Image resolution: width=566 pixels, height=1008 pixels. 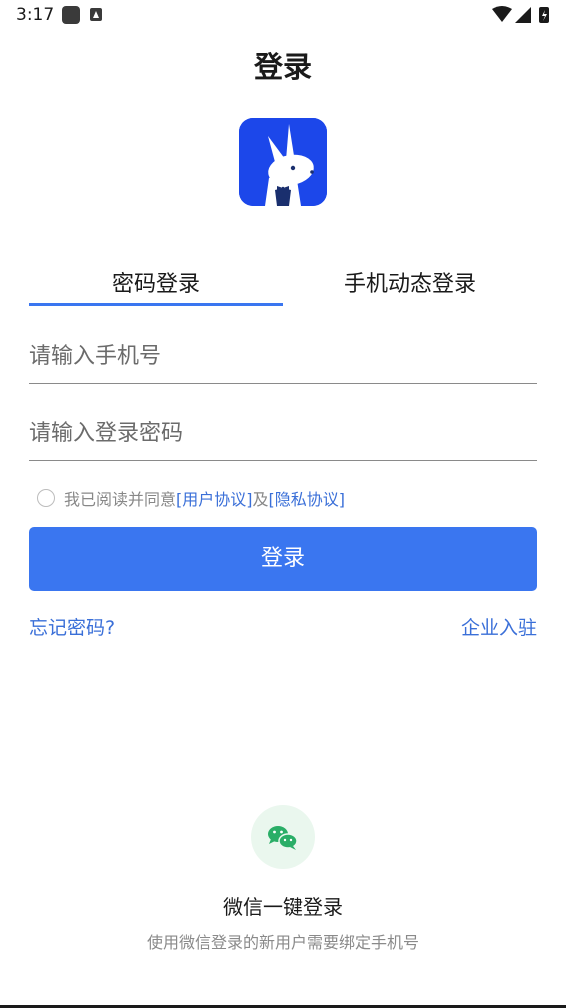 I want to click on privacy-policy-link: [隐私协议], so click(x=307, y=498).